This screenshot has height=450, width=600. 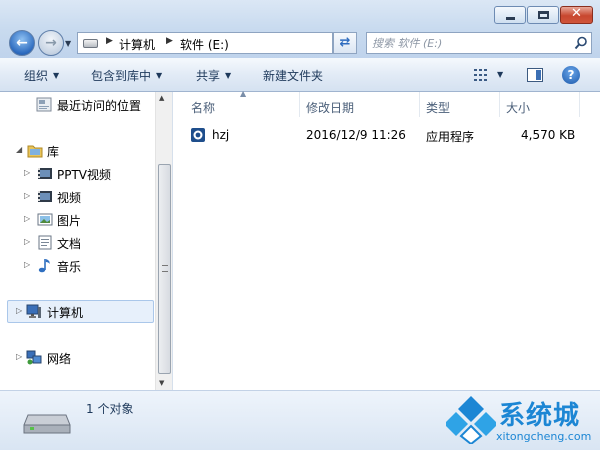 I want to click on grip-icon, so click(x=165, y=268).